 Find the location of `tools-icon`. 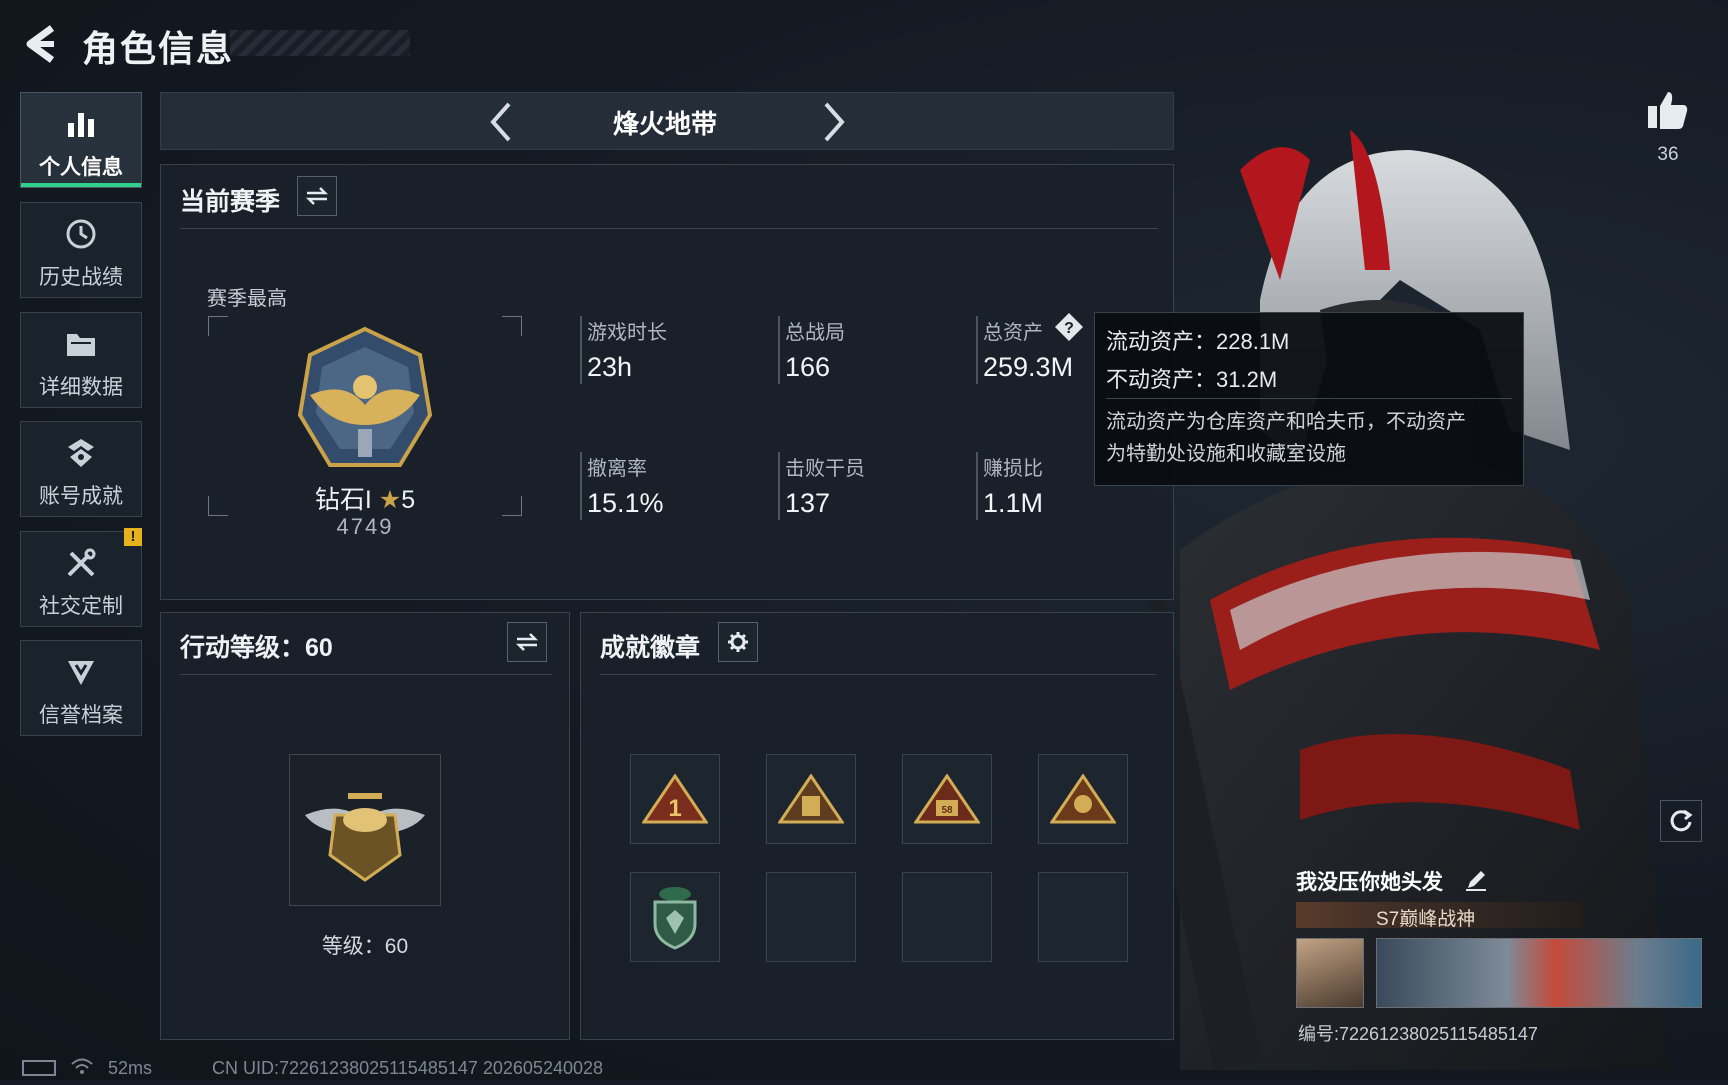

tools-icon is located at coordinates (81, 563).